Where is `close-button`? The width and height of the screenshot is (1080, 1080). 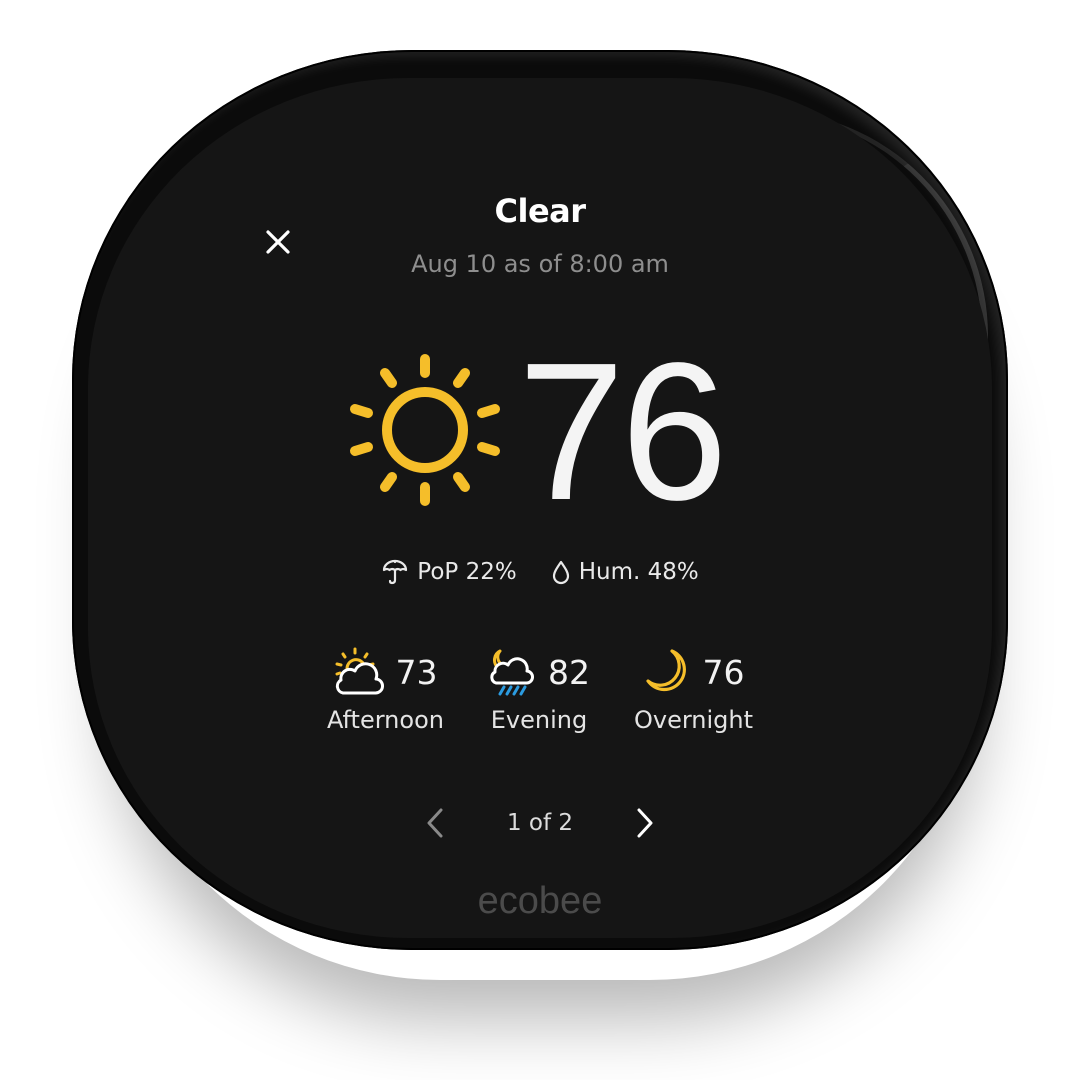
close-button is located at coordinates (278, 242).